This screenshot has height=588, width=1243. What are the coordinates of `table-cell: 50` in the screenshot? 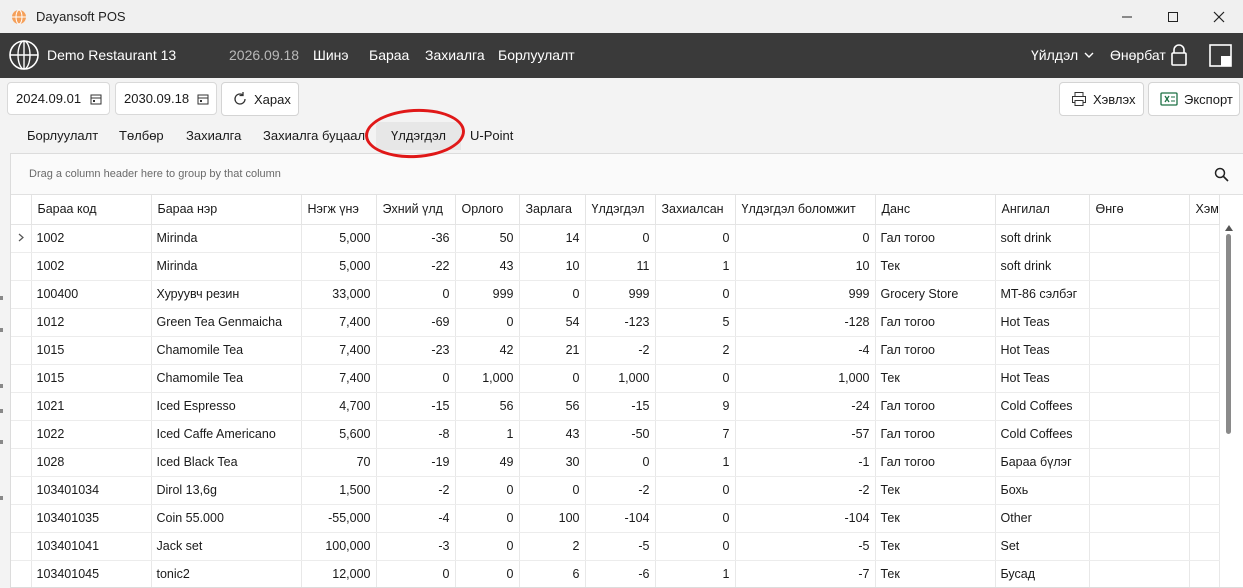 It's located at (487, 238).